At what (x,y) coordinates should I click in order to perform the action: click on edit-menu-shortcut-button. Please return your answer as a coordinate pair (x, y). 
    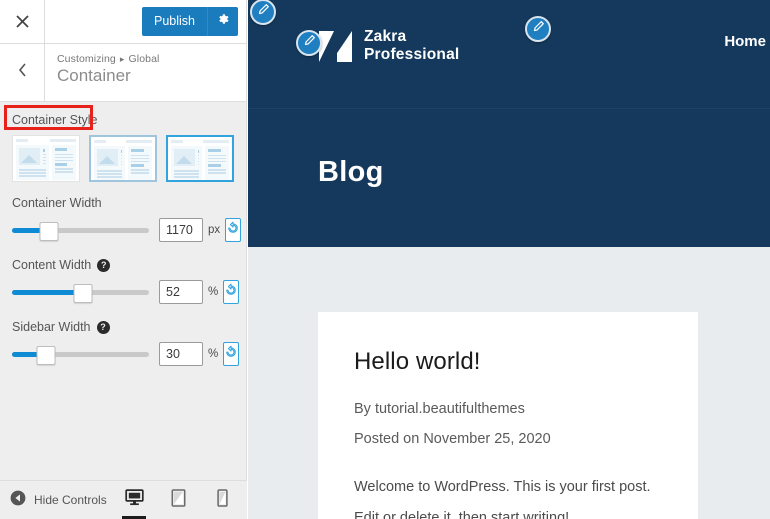
    Looking at the image, I should click on (538, 29).